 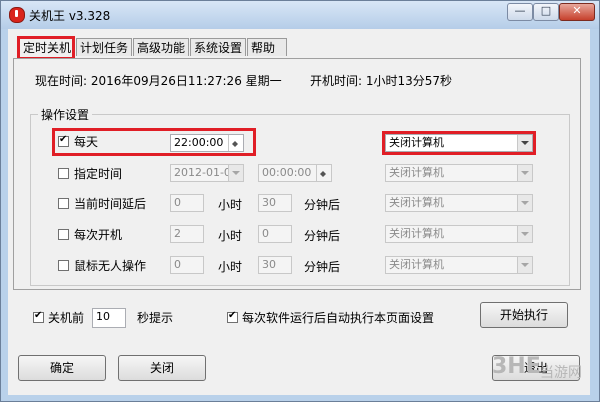 What do you see at coordinates (381, 81) in the screenshot?
I see `uptime-label: 开机时间: 1小时13分57秒` at bounding box center [381, 81].